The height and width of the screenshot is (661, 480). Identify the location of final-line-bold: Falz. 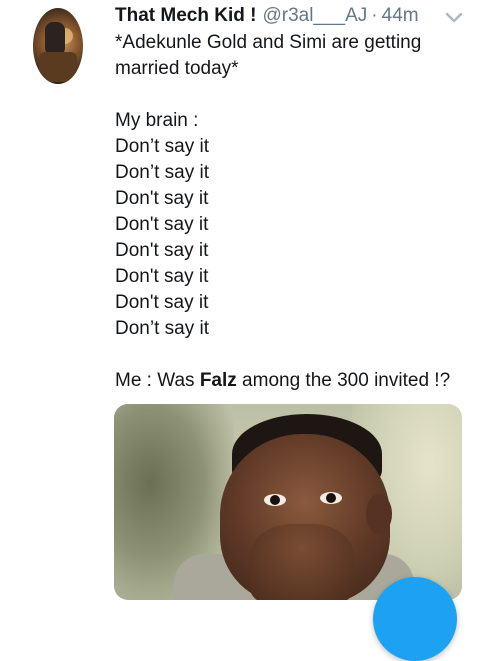
(218, 380).